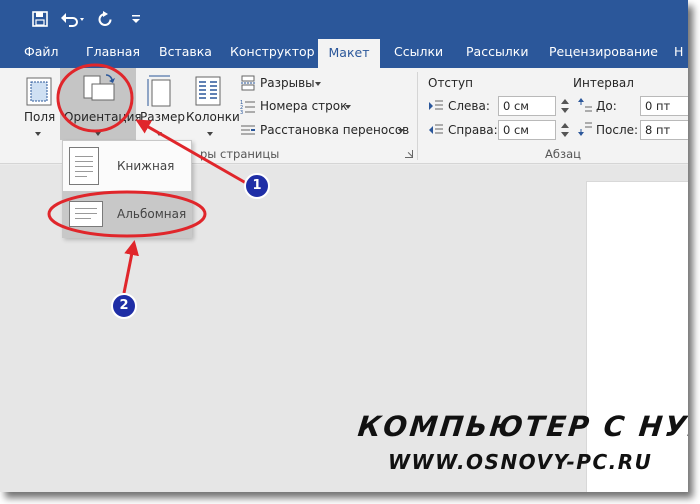 This screenshot has width=700, height=504. I want to click on margins-label: Поля, so click(39, 117).